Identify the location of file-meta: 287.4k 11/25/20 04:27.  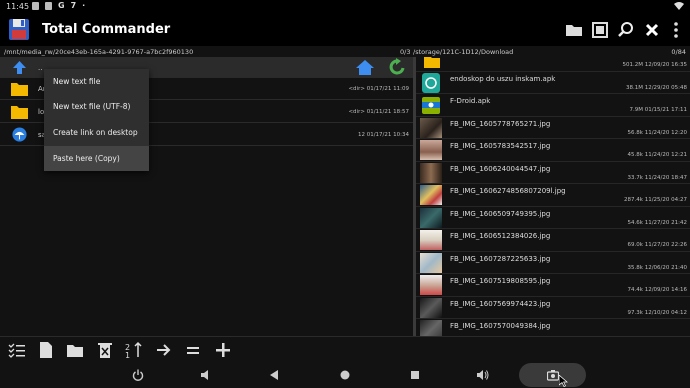
(655, 200).